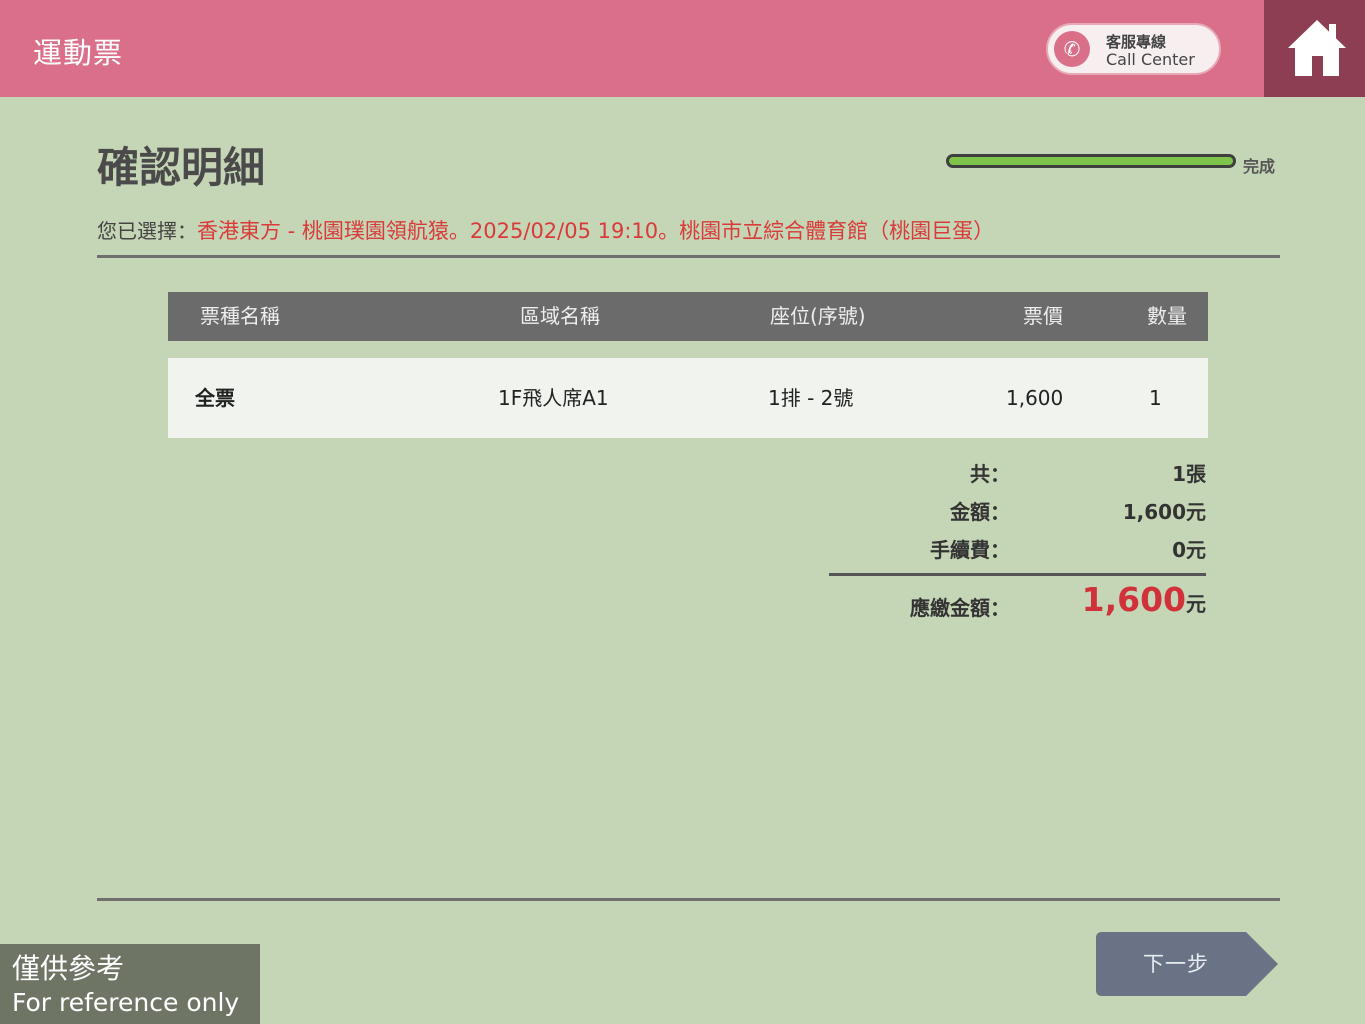  I want to click on count-label: 共：, so click(990, 474).